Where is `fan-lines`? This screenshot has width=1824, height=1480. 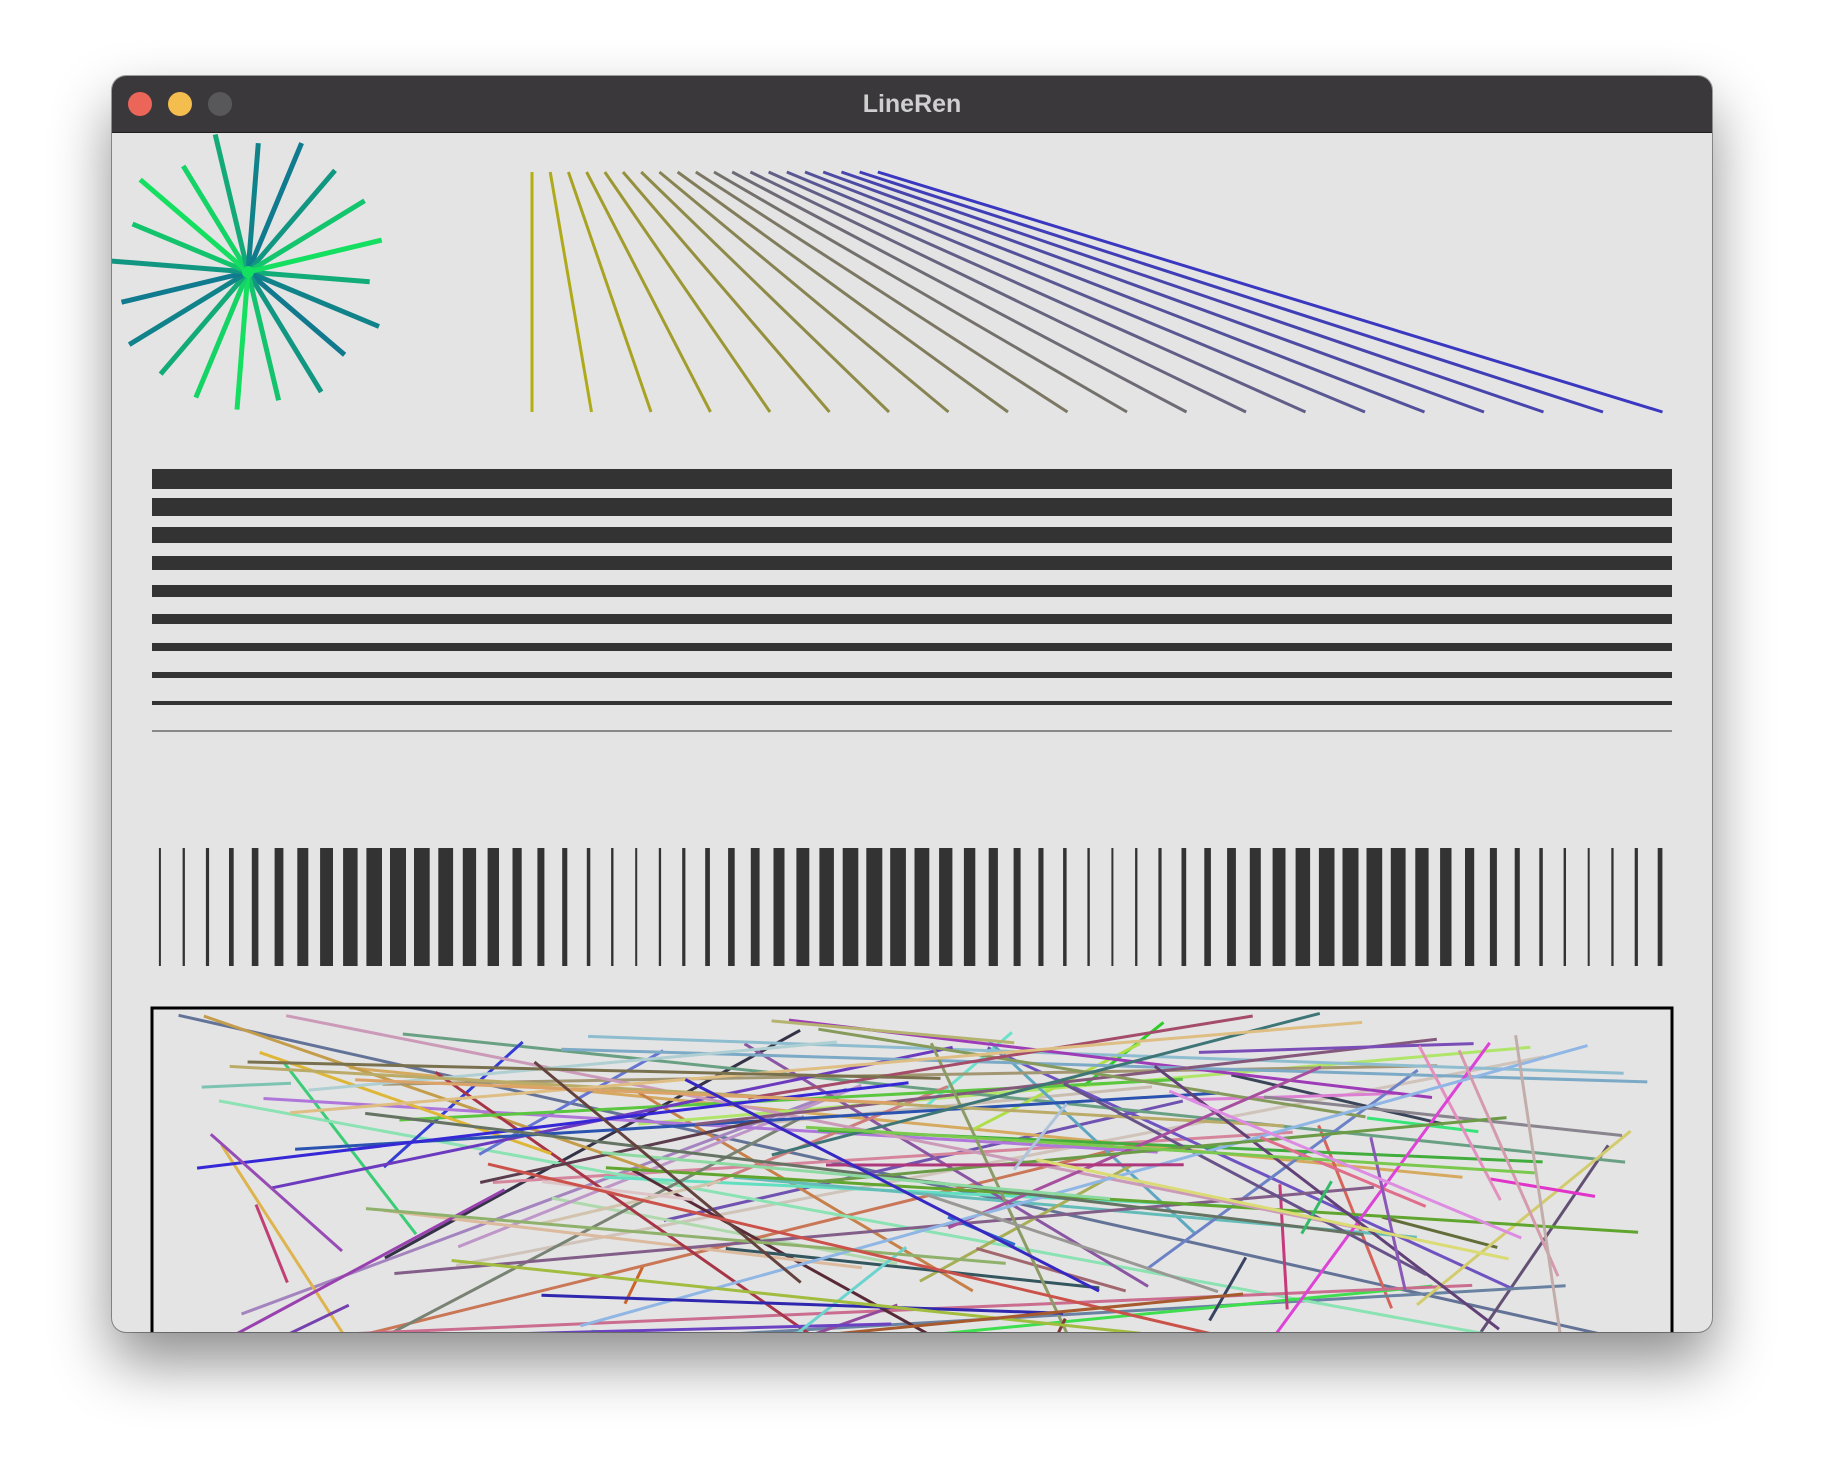 fan-lines is located at coordinates (1096, 292).